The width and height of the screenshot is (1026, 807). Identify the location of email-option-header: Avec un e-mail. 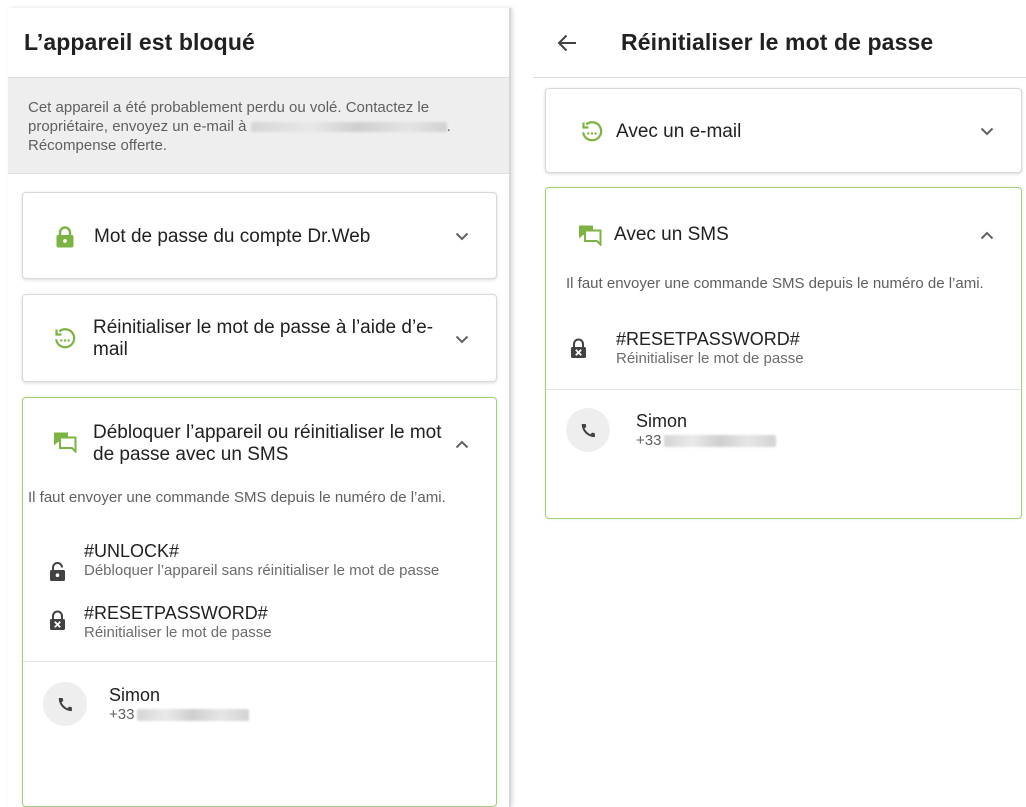
(783, 131).